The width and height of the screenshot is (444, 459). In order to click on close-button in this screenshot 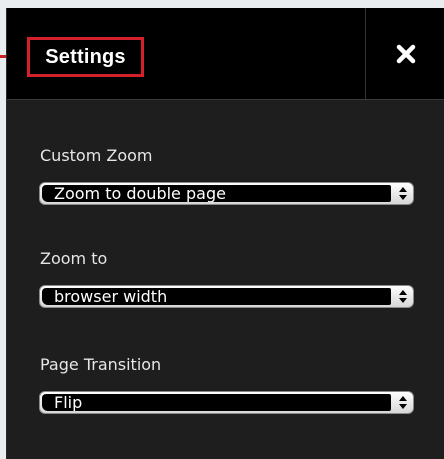, I will do `click(406, 54)`.